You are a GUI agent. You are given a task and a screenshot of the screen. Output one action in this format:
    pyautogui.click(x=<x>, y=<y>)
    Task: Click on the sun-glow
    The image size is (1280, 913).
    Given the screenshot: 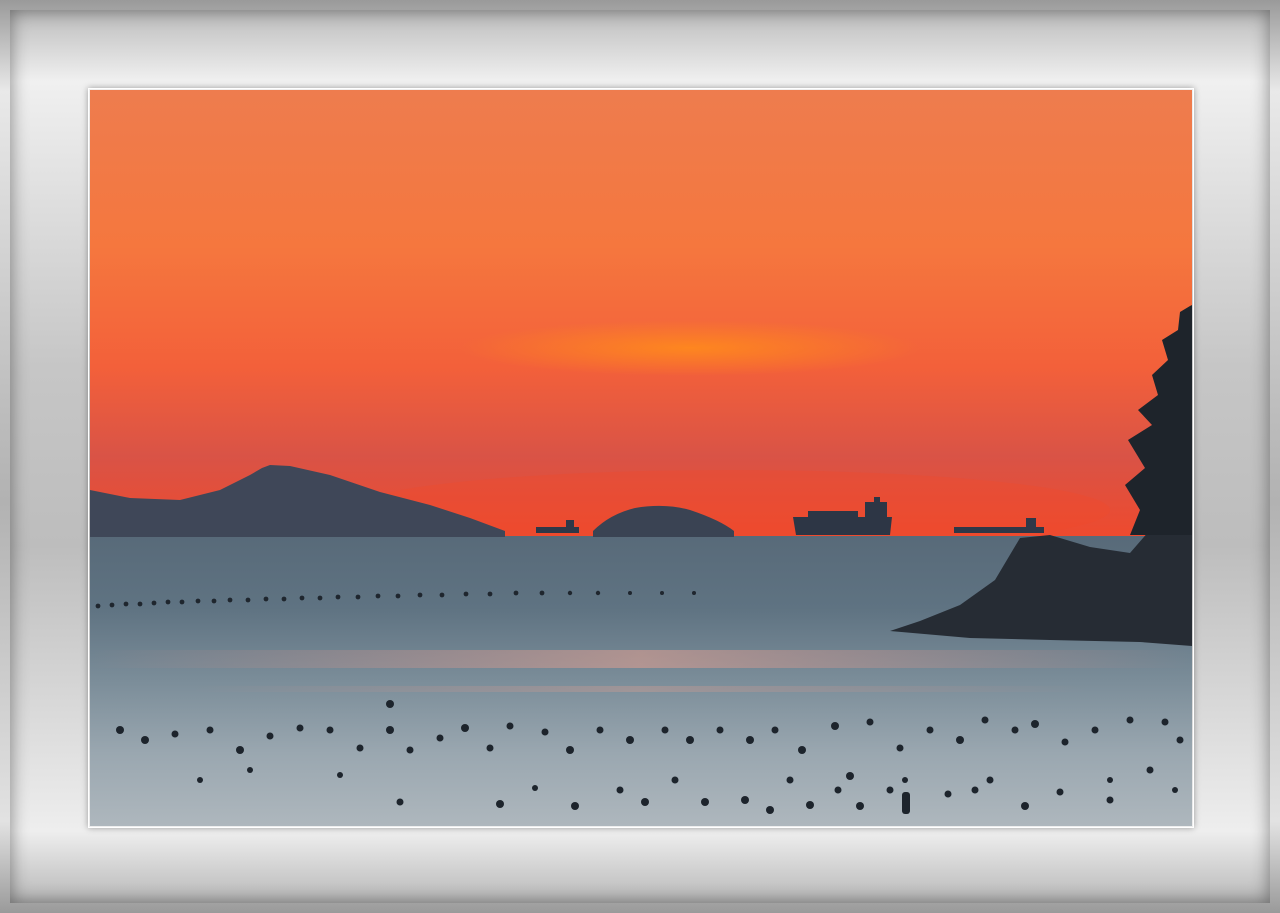 What is the action you would take?
    pyautogui.click(x=690, y=348)
    